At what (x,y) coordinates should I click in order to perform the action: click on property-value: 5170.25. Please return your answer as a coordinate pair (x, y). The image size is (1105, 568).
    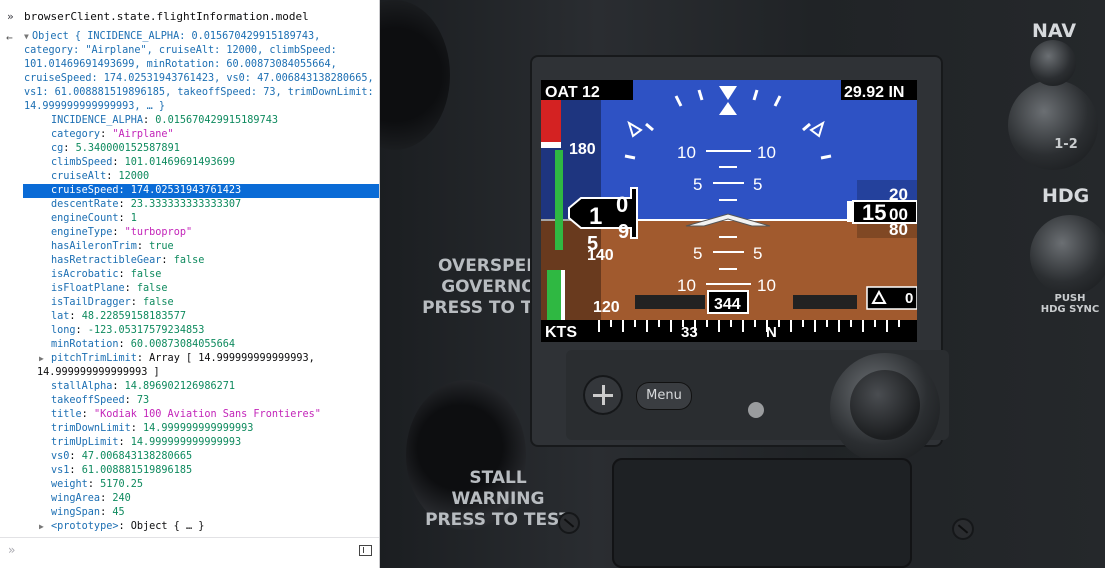
    Looking at the image, I should click on (122, 484).